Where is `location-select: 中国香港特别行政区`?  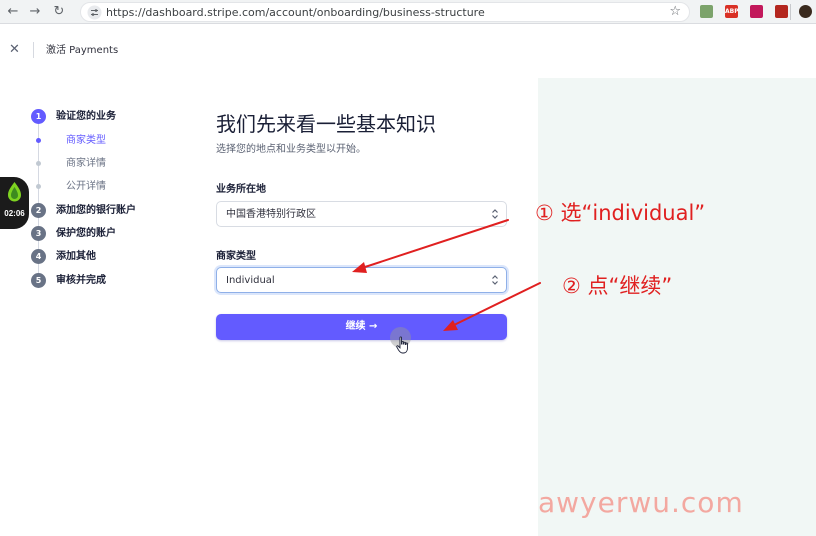 location-select: 中国香港特别行政区 is located at coordinates (361, 214).